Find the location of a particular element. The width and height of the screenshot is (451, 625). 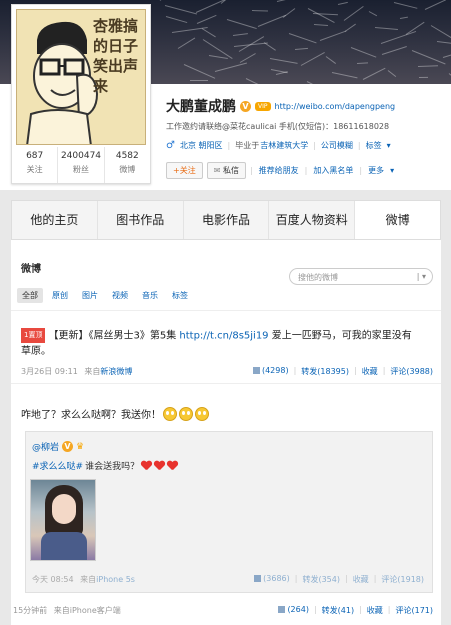

profile-name-row: 大鹏董成鹏 V VIP http://weibo.com/dapengpeng is located at coordinates (280, 106).